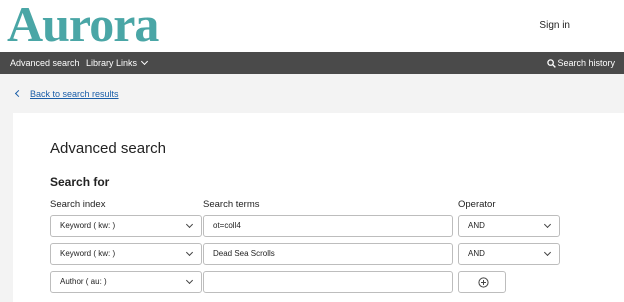 This screenshot has height=302, width=624. What do you see at coordinates (586, 63) in the screenshot?
I see `nav-search-history-label: Search history` at bounding box center [586, 63].